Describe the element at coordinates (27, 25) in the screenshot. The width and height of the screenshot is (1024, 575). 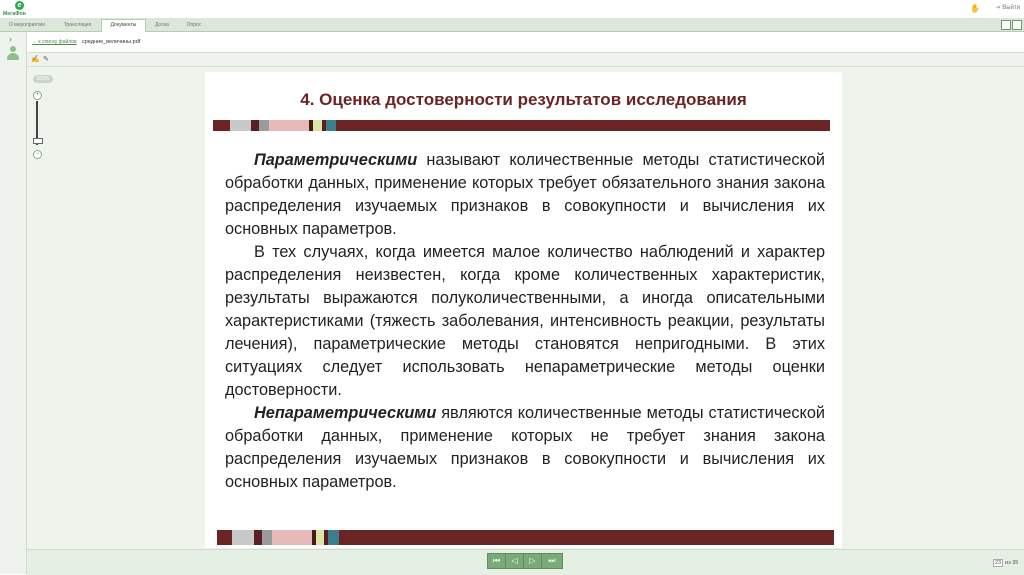
I see `tab-about: О мероприятии` at that location.